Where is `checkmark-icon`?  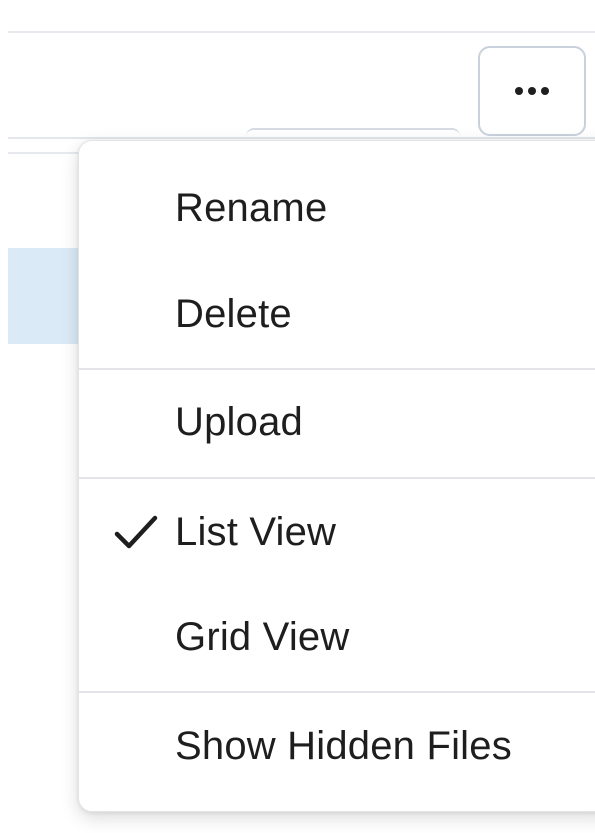
checkmark-icon is located at coordinates (136, 532).